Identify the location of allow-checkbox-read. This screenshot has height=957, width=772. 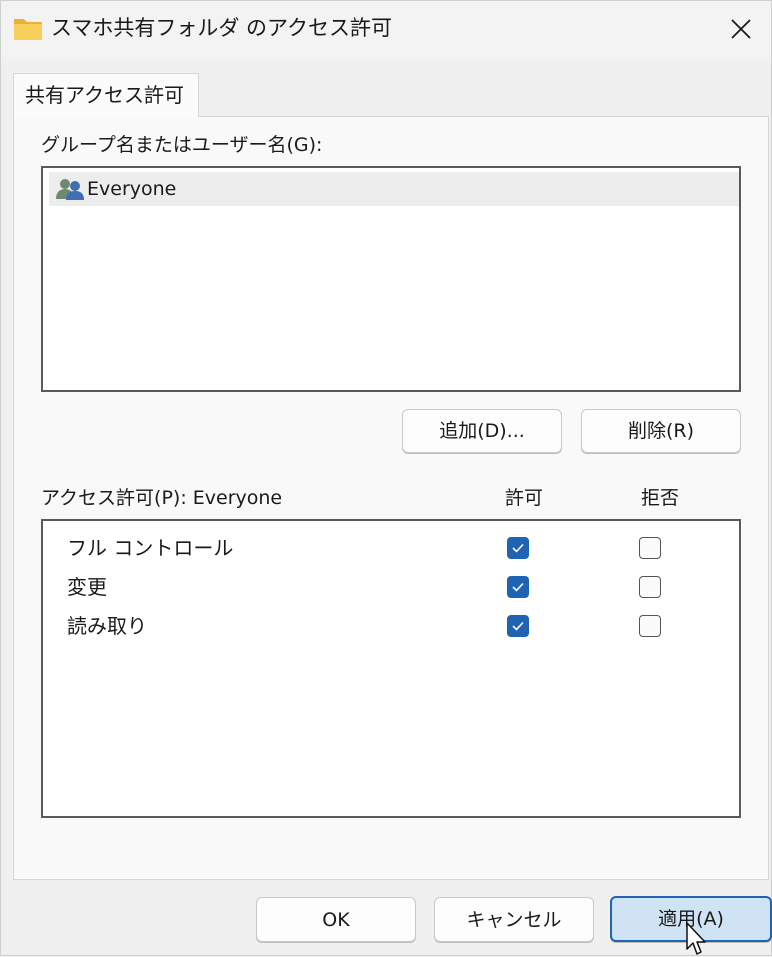
(518, 626).